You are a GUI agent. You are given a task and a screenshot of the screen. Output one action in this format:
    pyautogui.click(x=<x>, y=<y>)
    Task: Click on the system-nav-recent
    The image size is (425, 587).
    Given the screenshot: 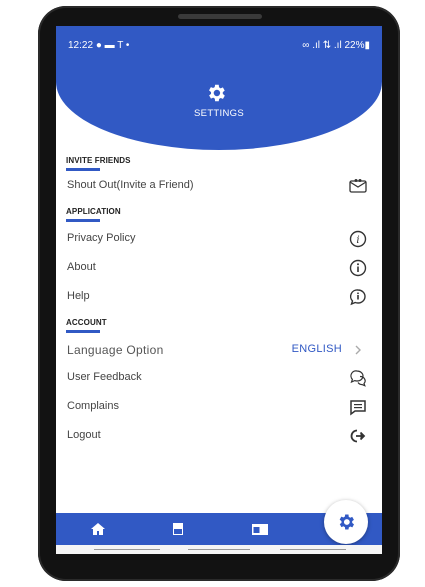 What is the action you would take?
    pyautogui.click(x=313, y=549)
    